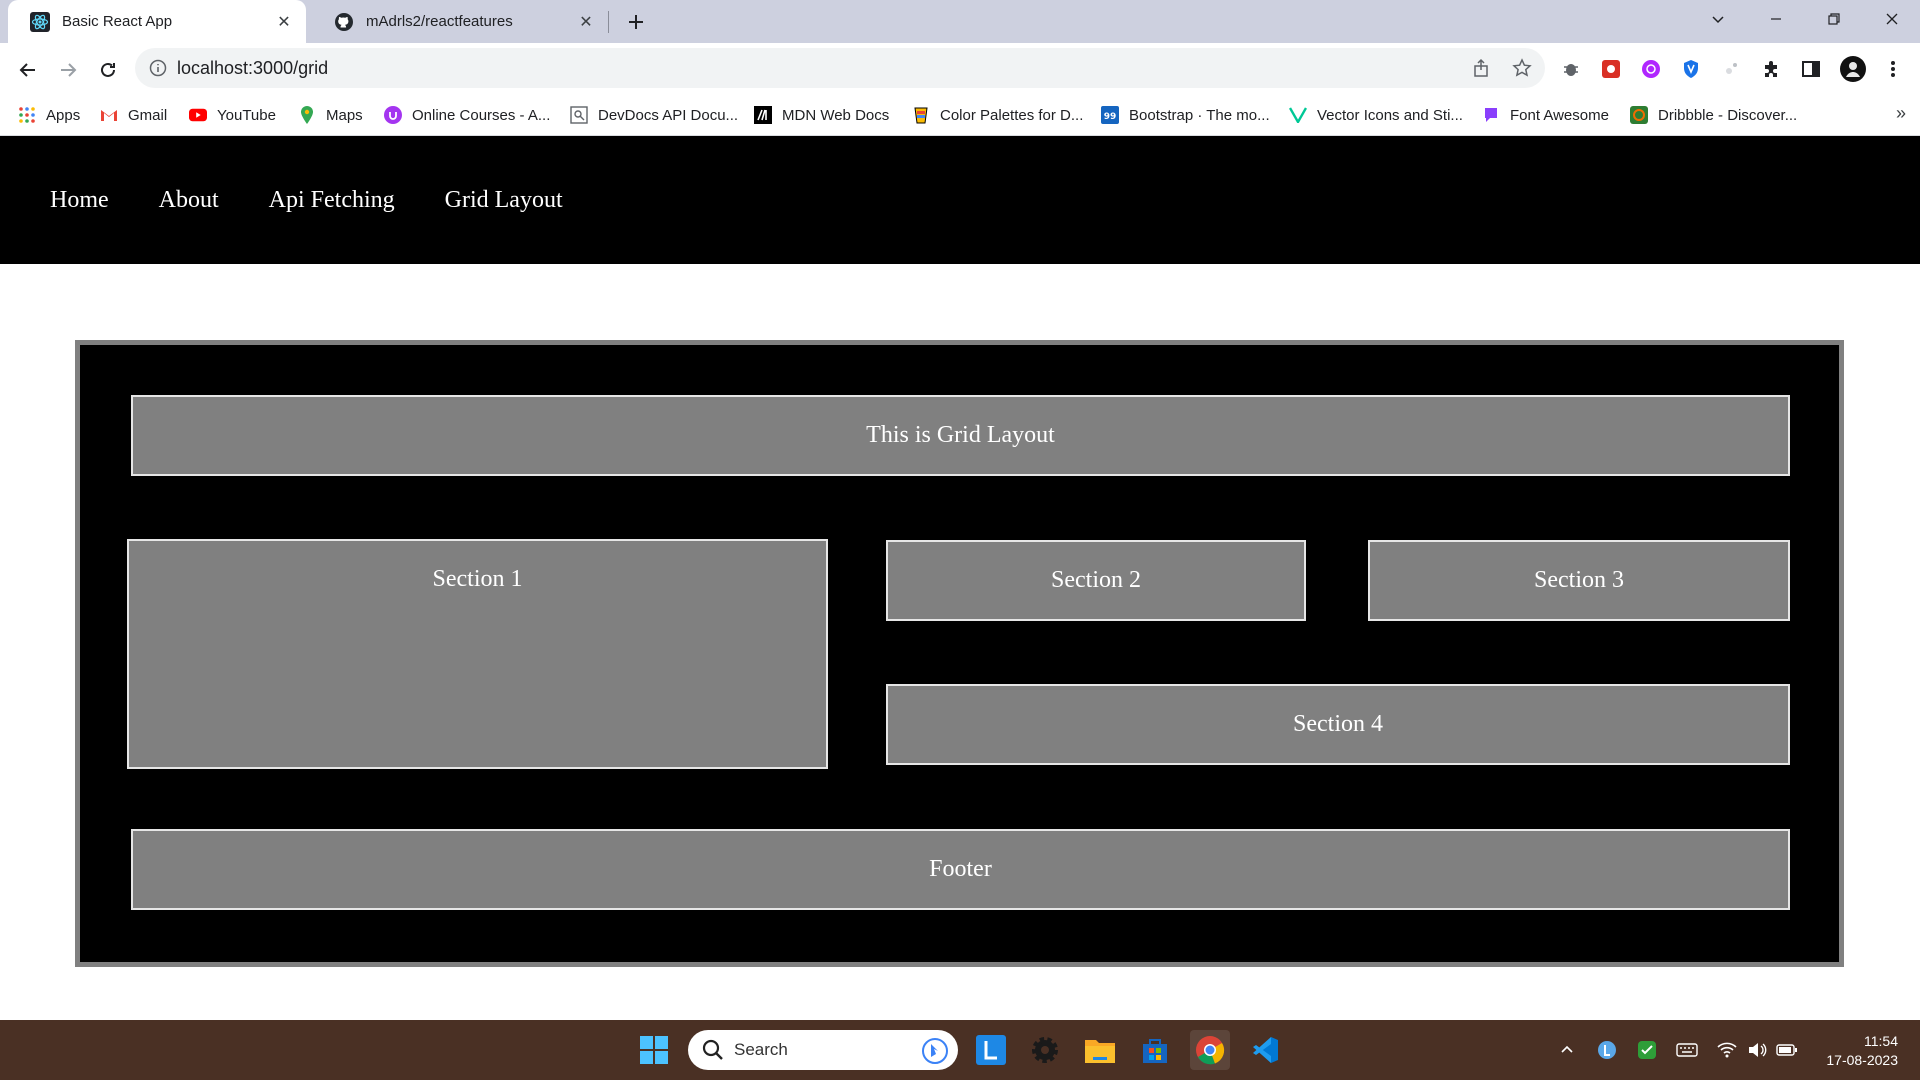 The image size is (1920, 1080). What do you see at coordinates (158, 68) in the screenshot?
I see `site-info-icon` at bounding box center [158, 68].